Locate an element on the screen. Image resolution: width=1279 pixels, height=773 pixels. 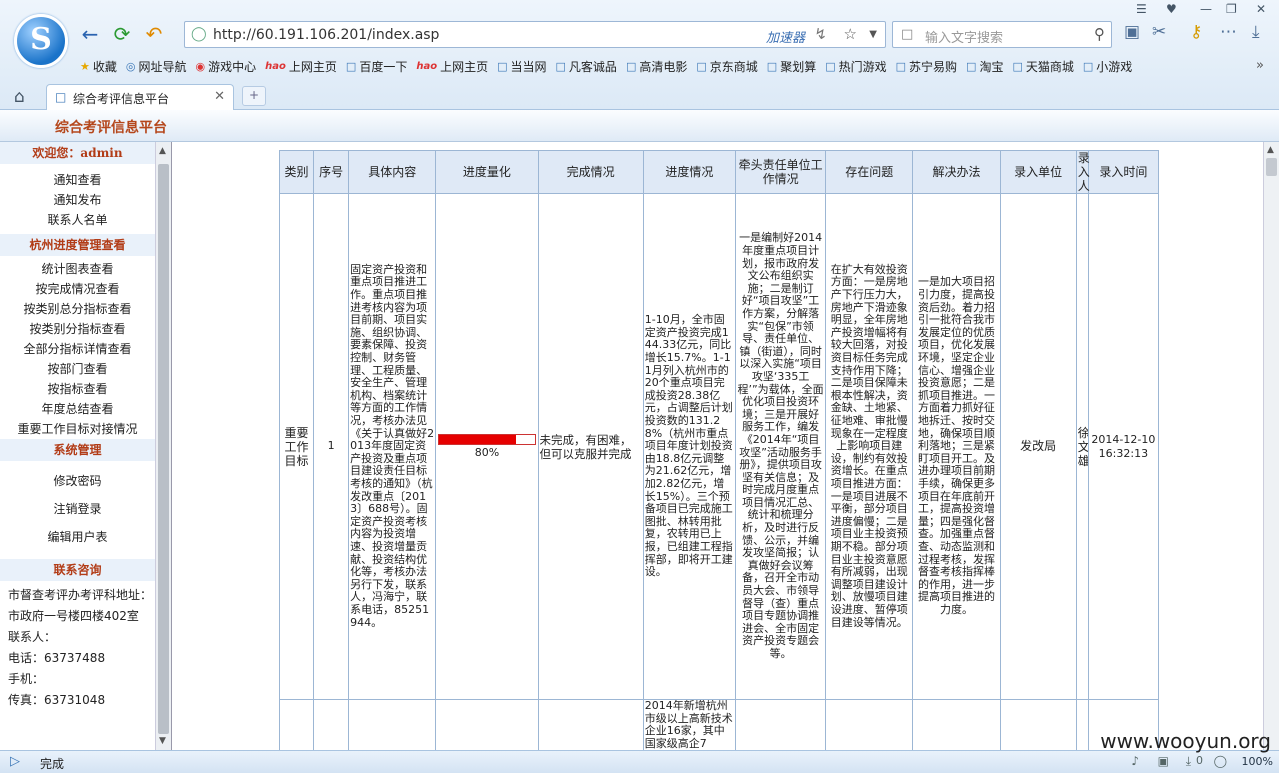
cell-time: 2014-12-10 16:32:13 is located at coordinates (1123, 446).